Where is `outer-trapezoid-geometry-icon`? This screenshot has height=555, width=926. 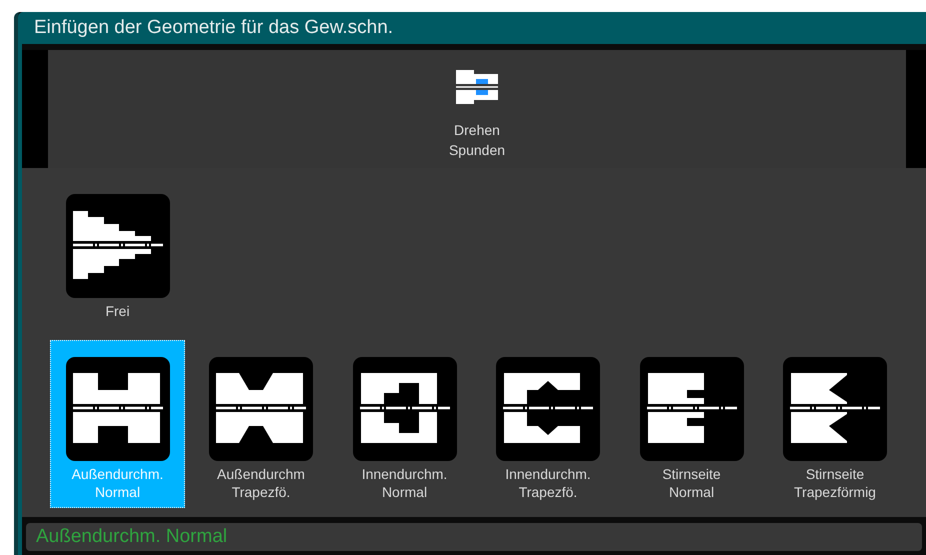 outer-trapezoid-geometry-icon is located at coordinates (261, 409).